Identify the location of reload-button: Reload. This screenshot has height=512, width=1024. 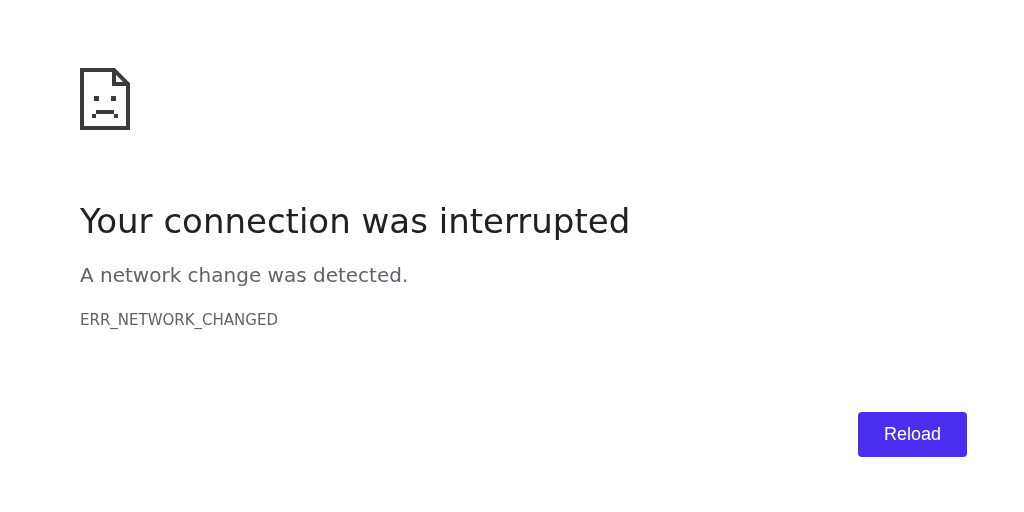
(912, 434).